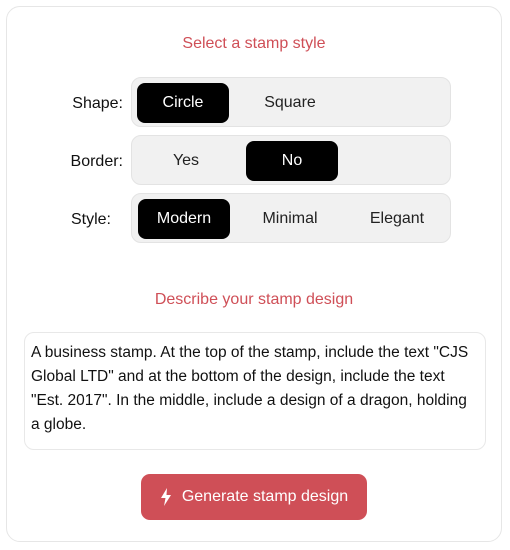 The height and width of the screenshot is (550, 510). What do you see at coordinates (397, 219) in the screenshot?
I see `style-option-elegant: Elegant` at bounding box center [397, 219].